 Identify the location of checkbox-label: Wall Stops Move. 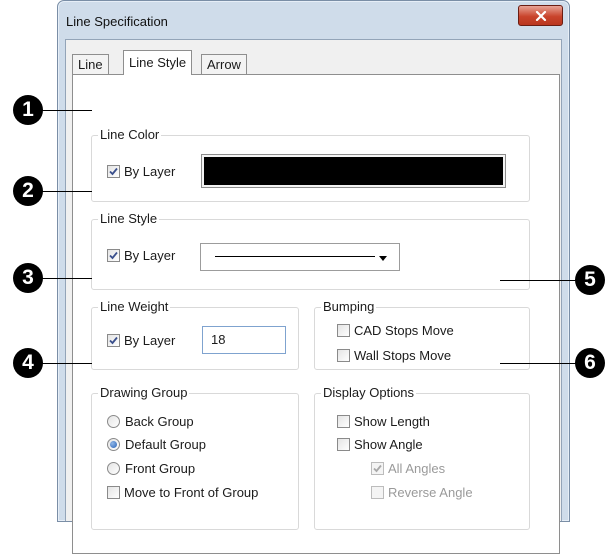
(403, 355).